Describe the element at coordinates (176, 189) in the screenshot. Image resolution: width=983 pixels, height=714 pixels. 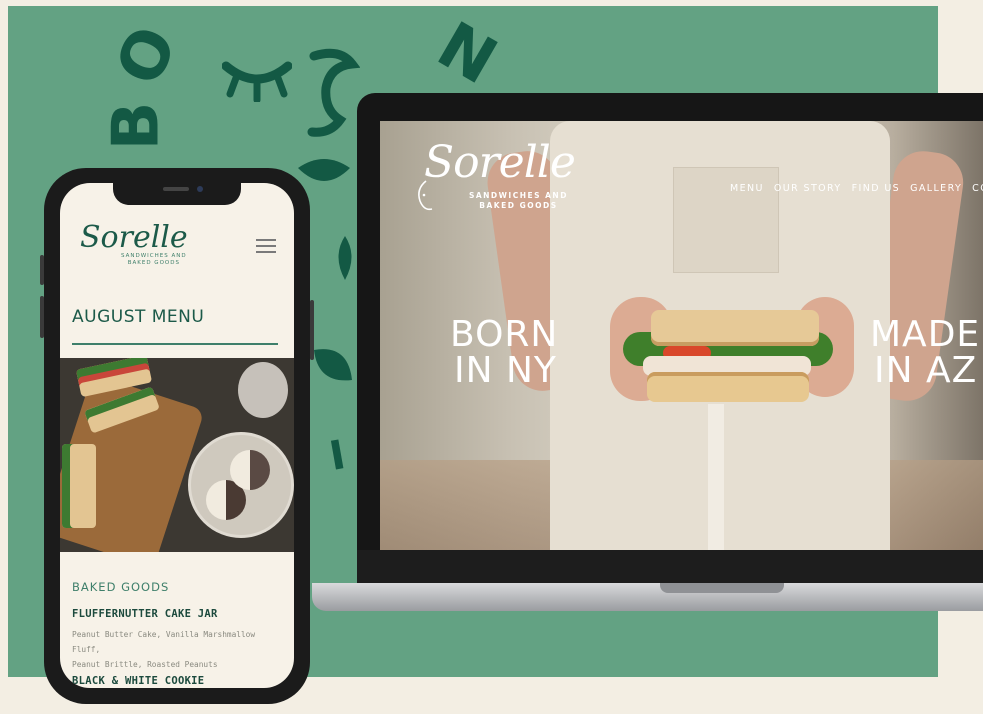
I see `phone-speaker` at that location.